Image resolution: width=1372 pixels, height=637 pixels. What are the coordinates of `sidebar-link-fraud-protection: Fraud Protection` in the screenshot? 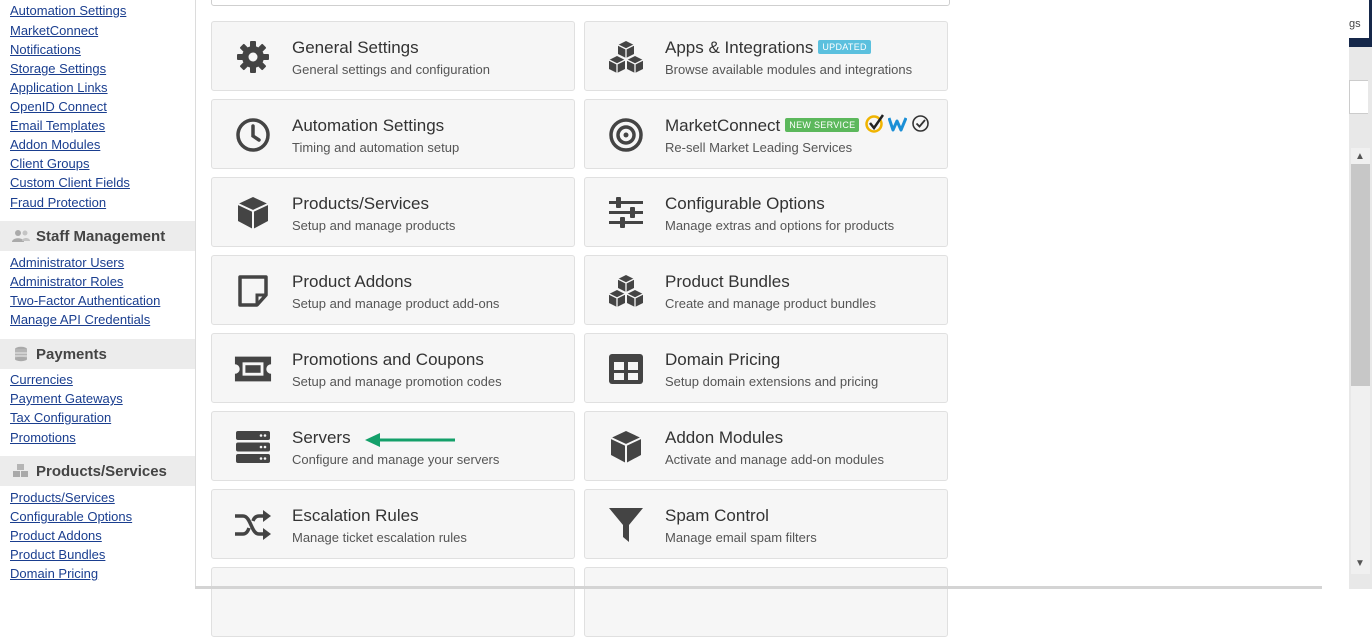 It's located at (58, 203).